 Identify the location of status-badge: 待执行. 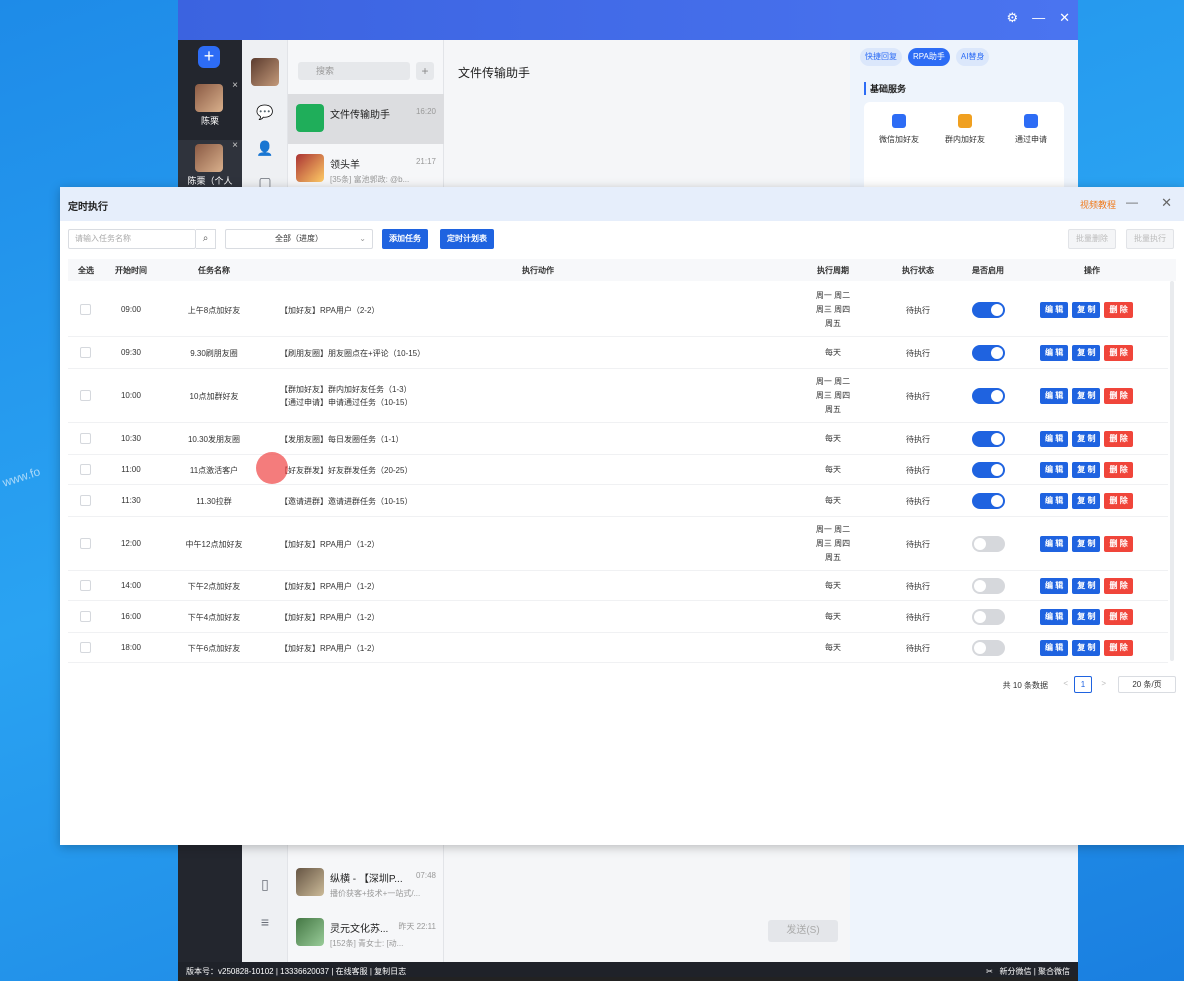
(918, 586).